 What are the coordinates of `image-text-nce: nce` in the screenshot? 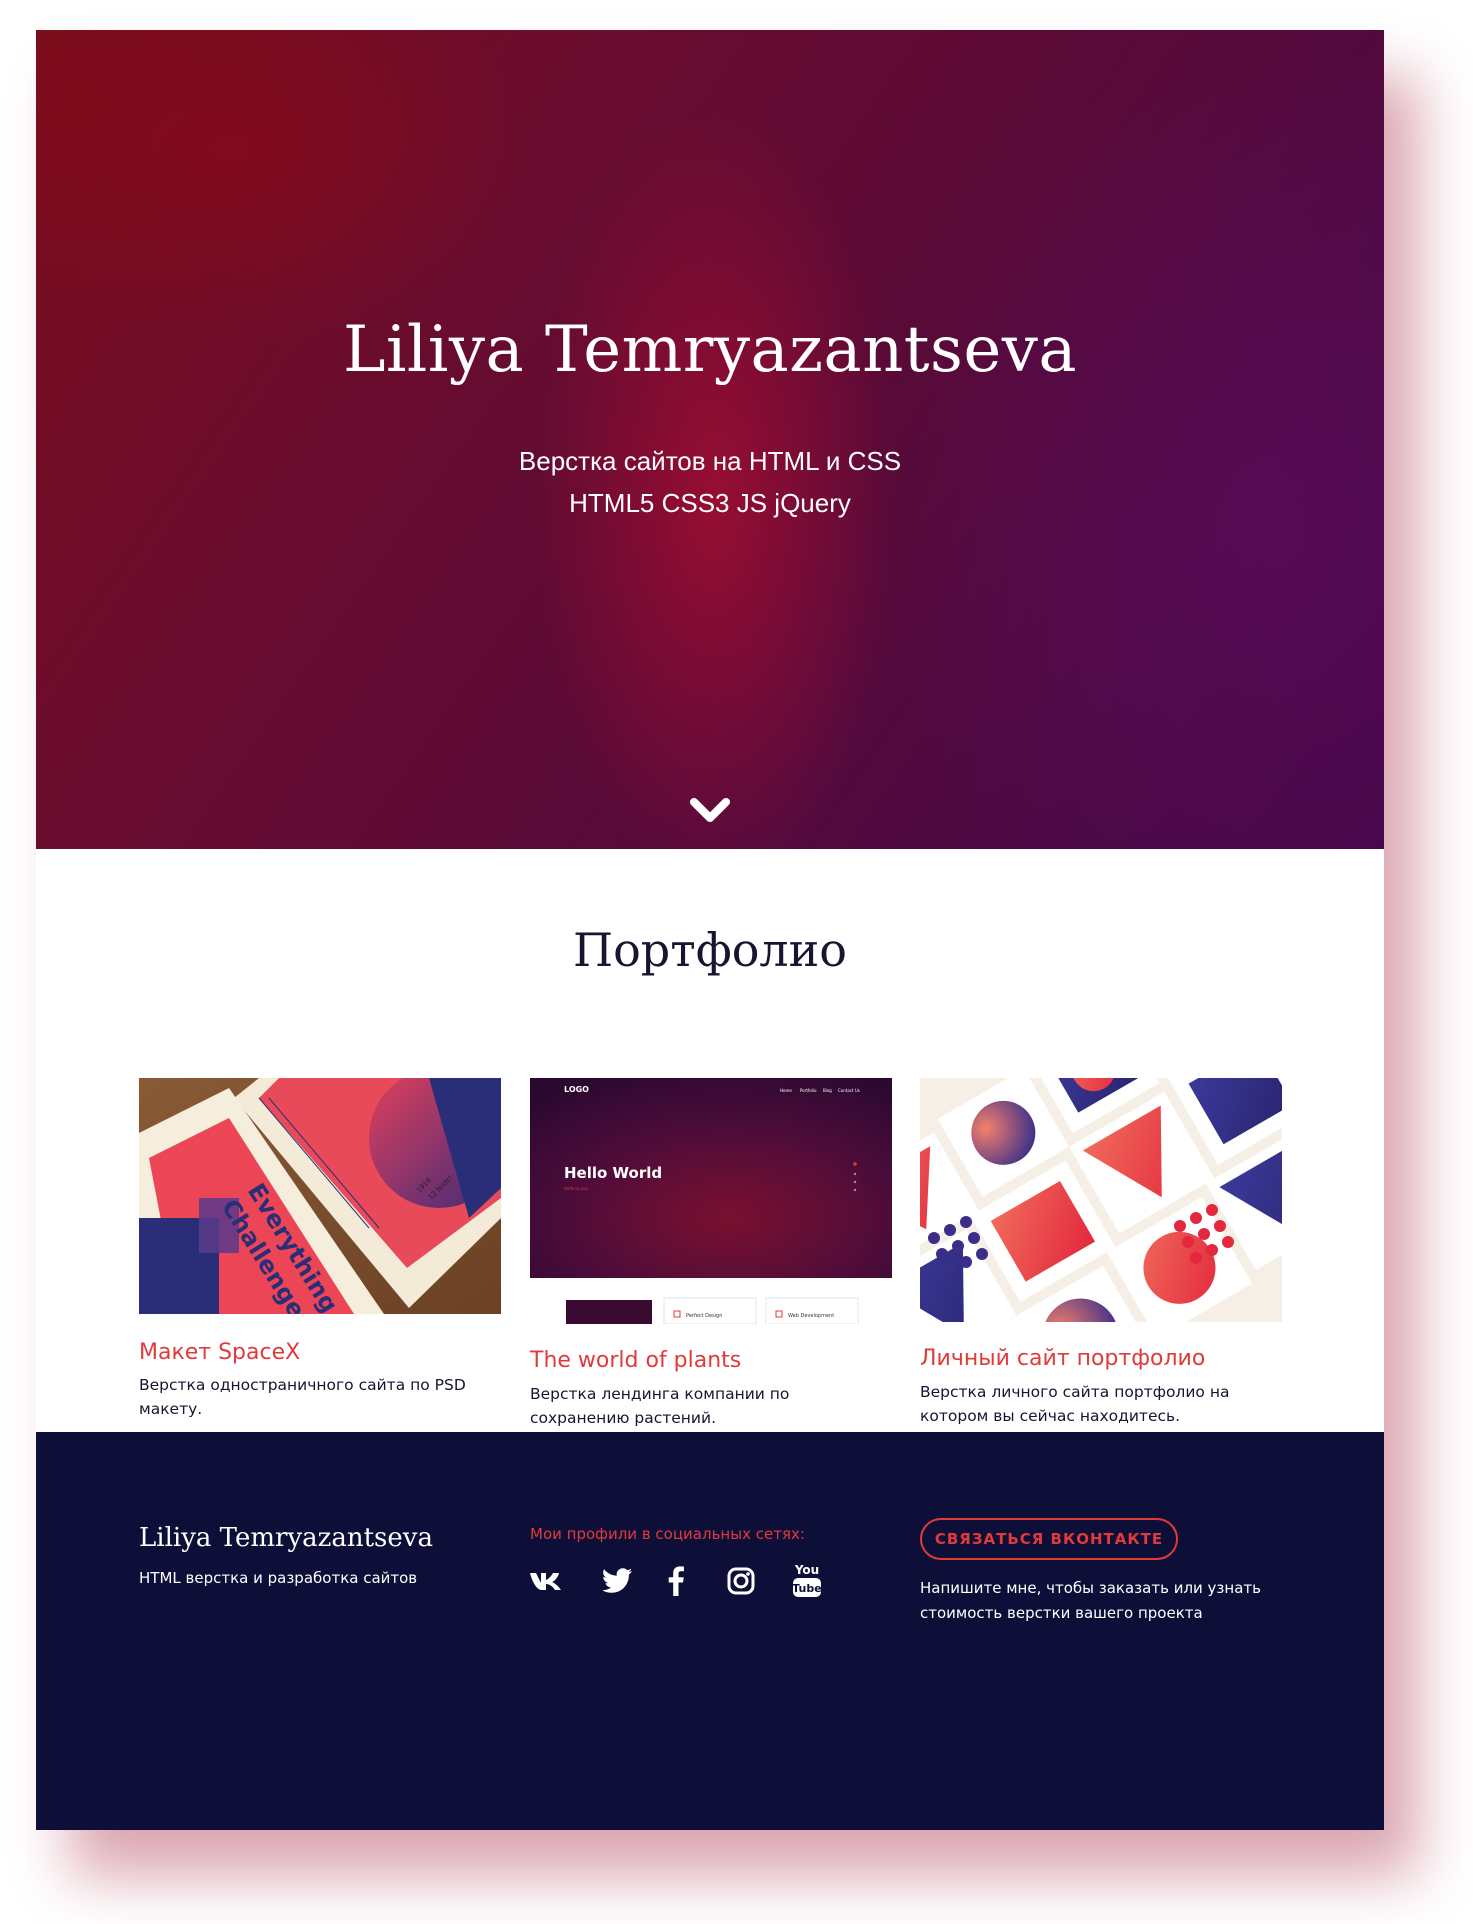 It's located at (233, 1306).